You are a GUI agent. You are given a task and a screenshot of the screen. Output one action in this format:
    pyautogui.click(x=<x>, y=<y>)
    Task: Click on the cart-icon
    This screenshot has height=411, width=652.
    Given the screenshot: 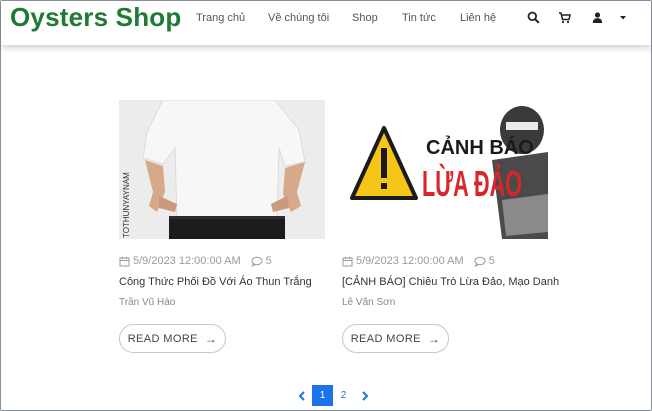 What is the action you would take?
    pyautogui.click(x=565, y=18)
    